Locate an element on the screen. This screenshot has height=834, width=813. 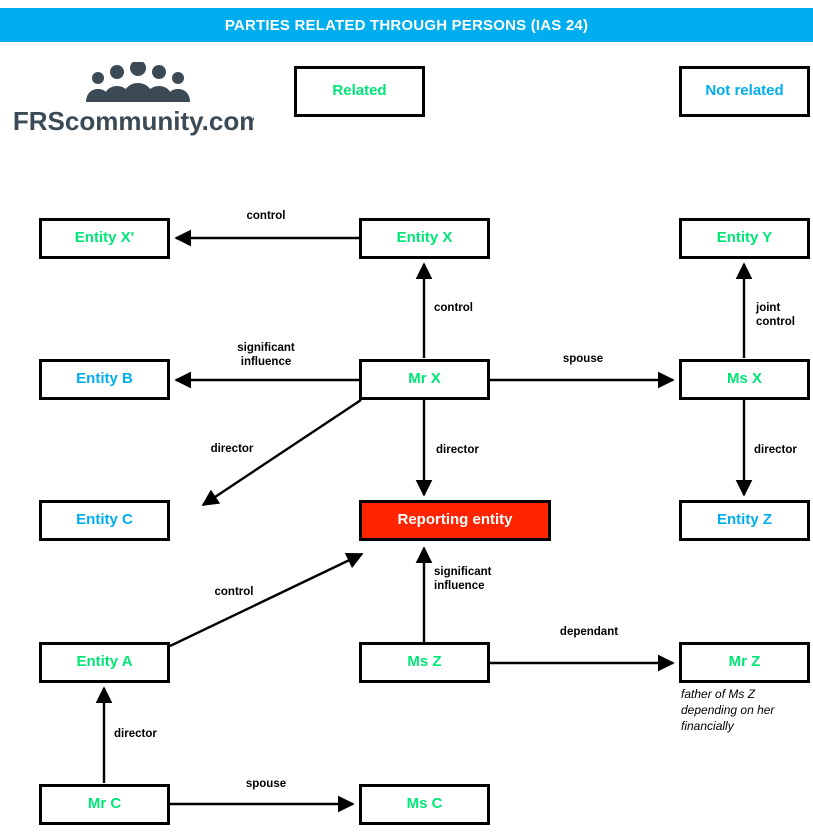
node-label: Mr Z is located at coordinates (744, 662).